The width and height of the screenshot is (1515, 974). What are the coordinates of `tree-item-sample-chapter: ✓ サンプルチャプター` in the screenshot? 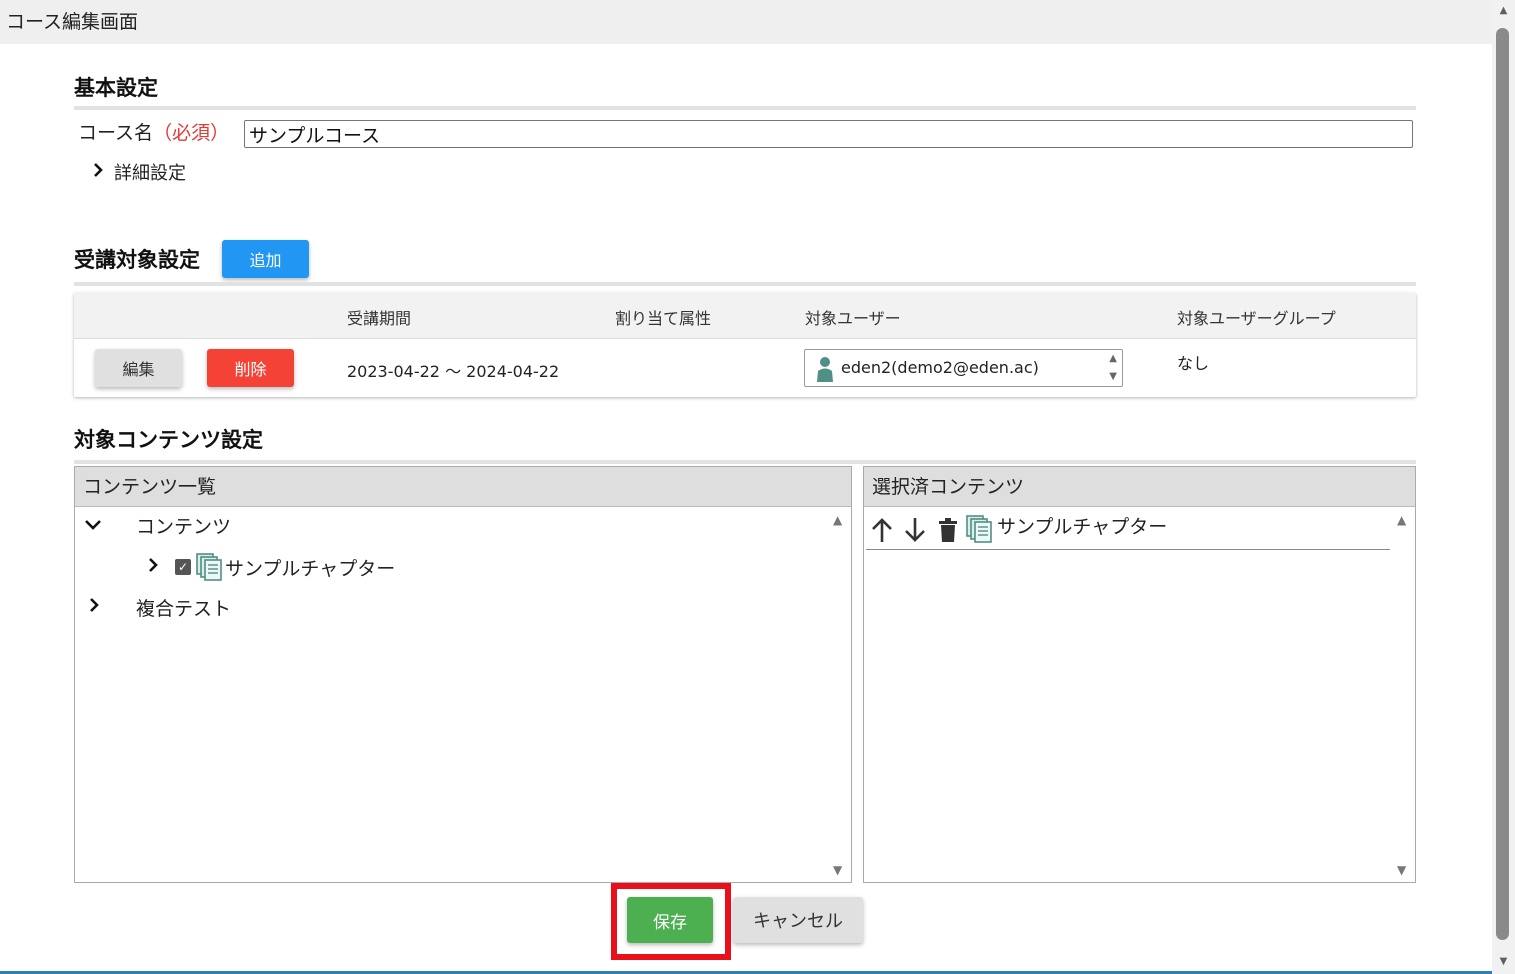 It's located at (271, 567).